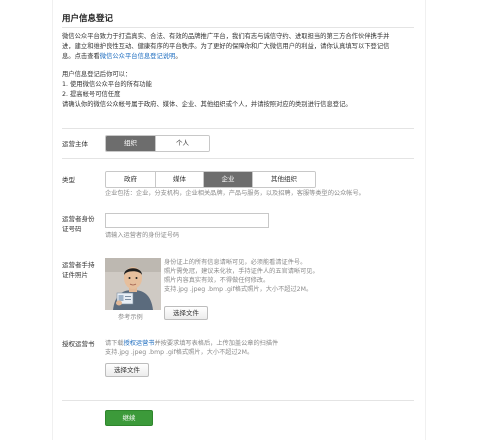  I want to click on person-holding-id-image, so click(133, 284).